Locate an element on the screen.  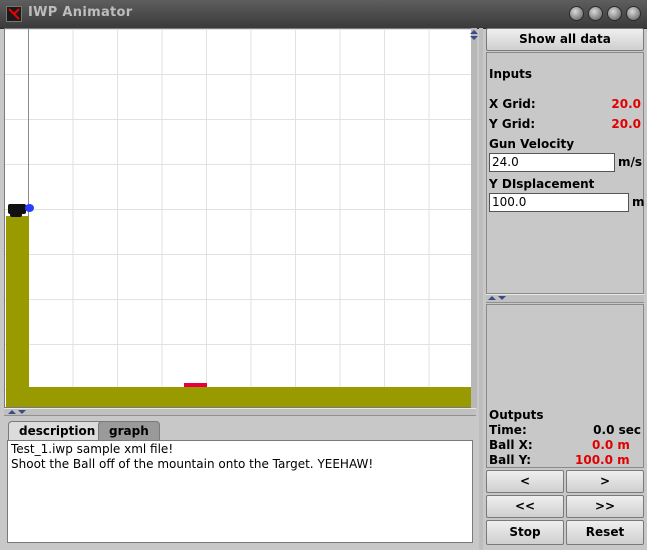
app-icon is located at coordinates (14, 14).